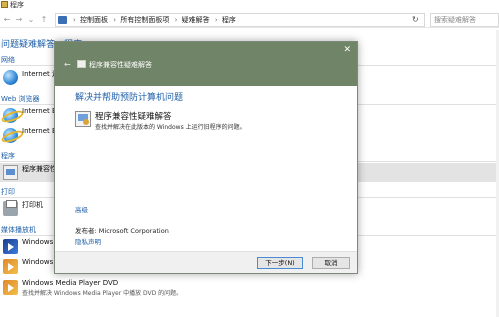  I want to click on search-input: 搜索疑难解答, so click(464, 20).